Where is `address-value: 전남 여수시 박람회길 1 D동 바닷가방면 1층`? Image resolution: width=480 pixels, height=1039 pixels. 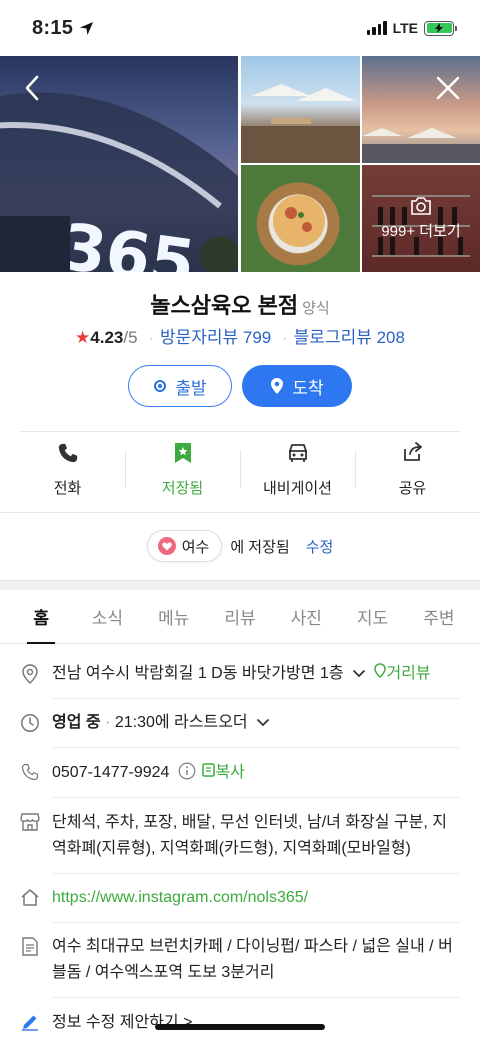 address-value: 전남 여수시 박람회길 1 D동 바닷가방면 1층 is located at coordinates (198, 673).